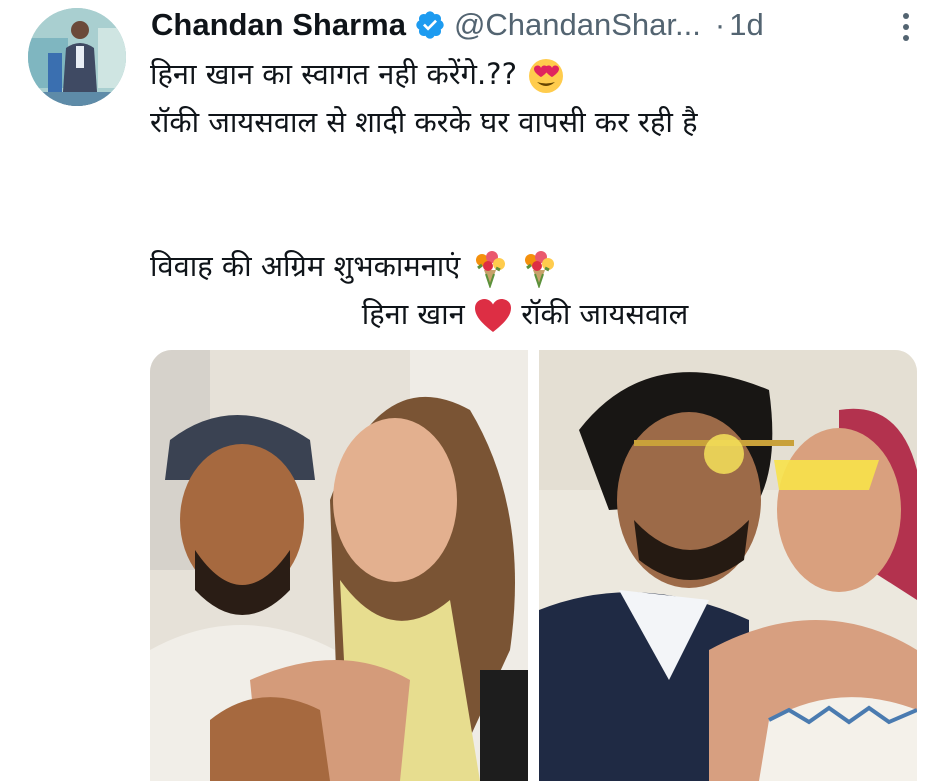  What do you see at coordinates (305, 266) in the screenshot?
I see `tweet-line-4-text: विवाह की अग्रिम शुभकामनाएं` at bounding box center [305, 266].